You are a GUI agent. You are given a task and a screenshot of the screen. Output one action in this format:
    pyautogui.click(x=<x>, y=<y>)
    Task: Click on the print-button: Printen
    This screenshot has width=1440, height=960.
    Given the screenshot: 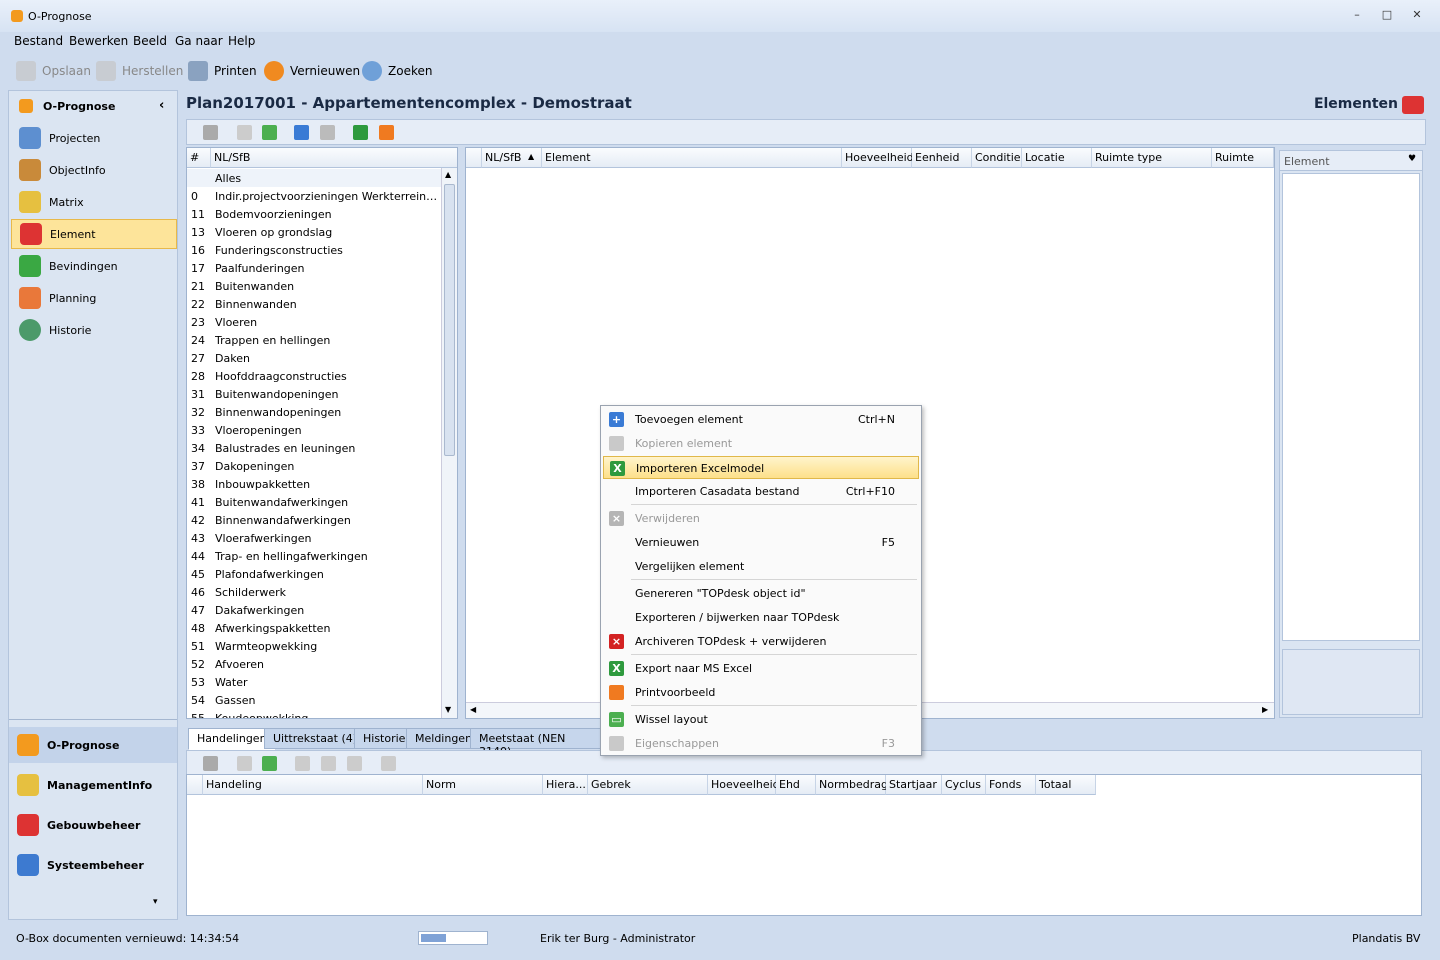 What is the action you would take?
    pyautogui.click(x=222, y=71)
    